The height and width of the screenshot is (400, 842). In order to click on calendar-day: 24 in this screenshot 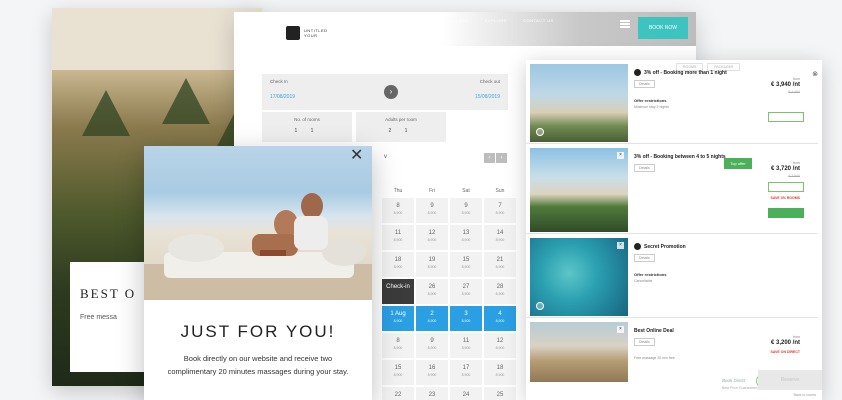, I will do `click(466, 393)`.